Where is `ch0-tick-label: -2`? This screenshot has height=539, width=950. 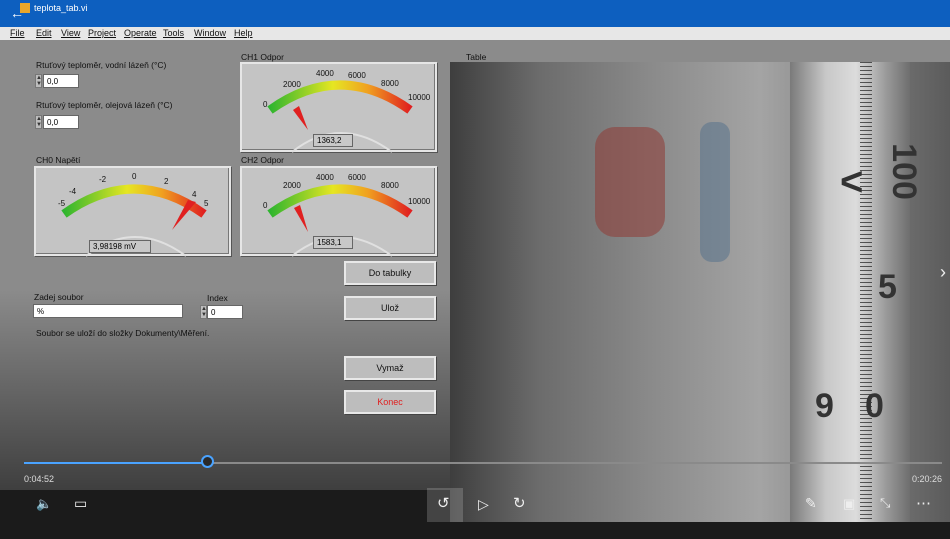
ch0-tick-label: -2 is located at coordinates (103, 179).